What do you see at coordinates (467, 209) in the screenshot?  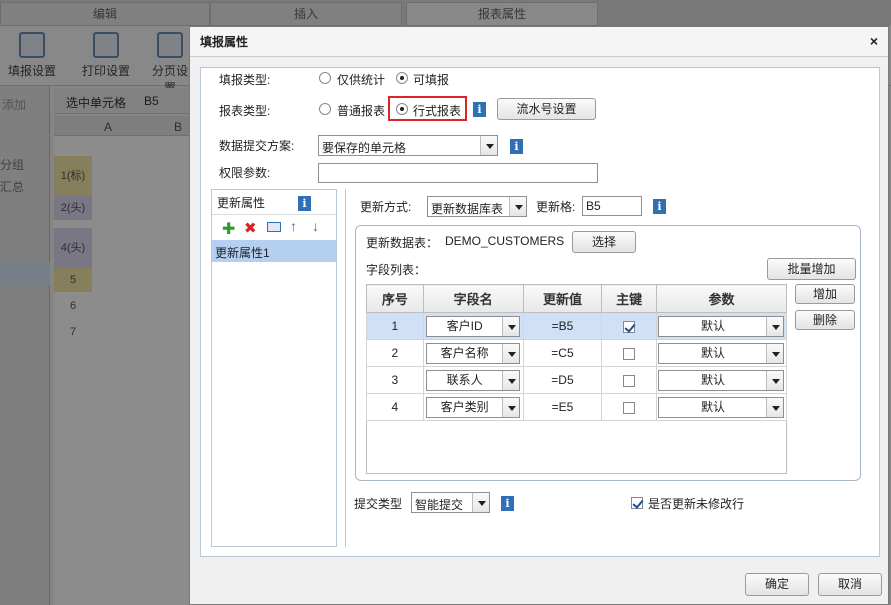 I see `update-mode-value: 更新数据库表` at bounding box center [467, 209].